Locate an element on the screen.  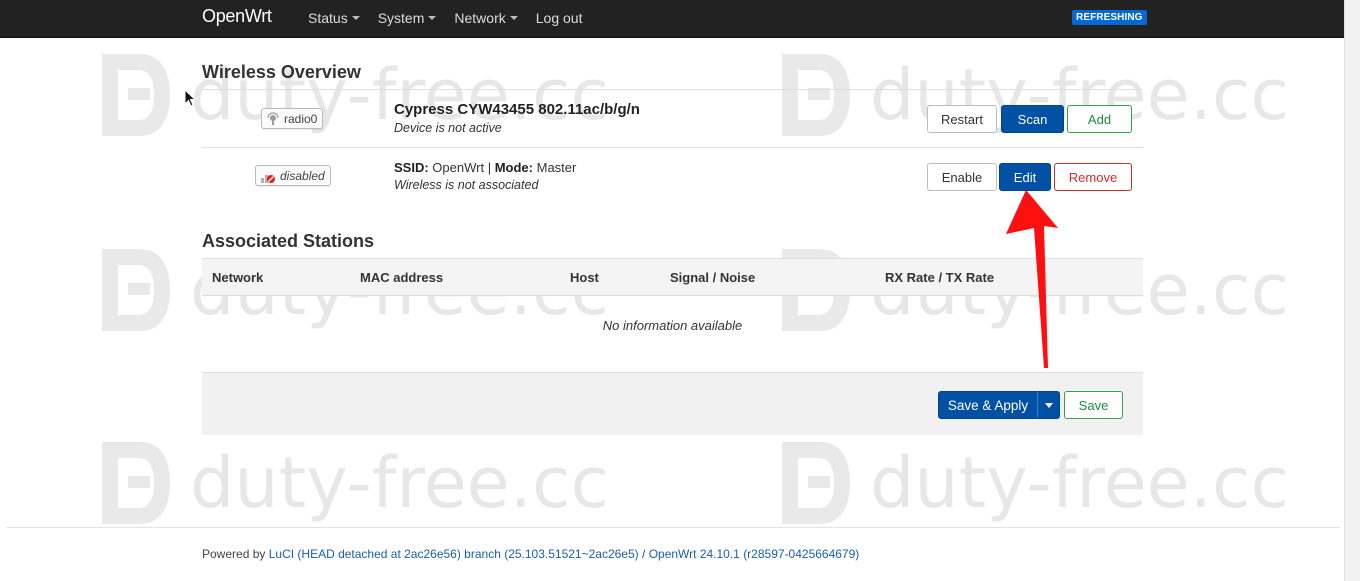
add-network-button: Add is located at coordinates (1099, 119).